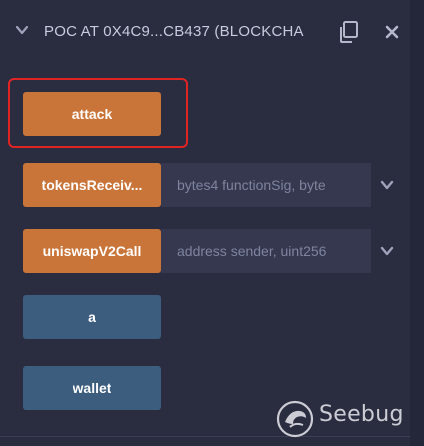  I want to click on uniswap-v2-call-button-label: uniswapV2Call, so click(92, 251).